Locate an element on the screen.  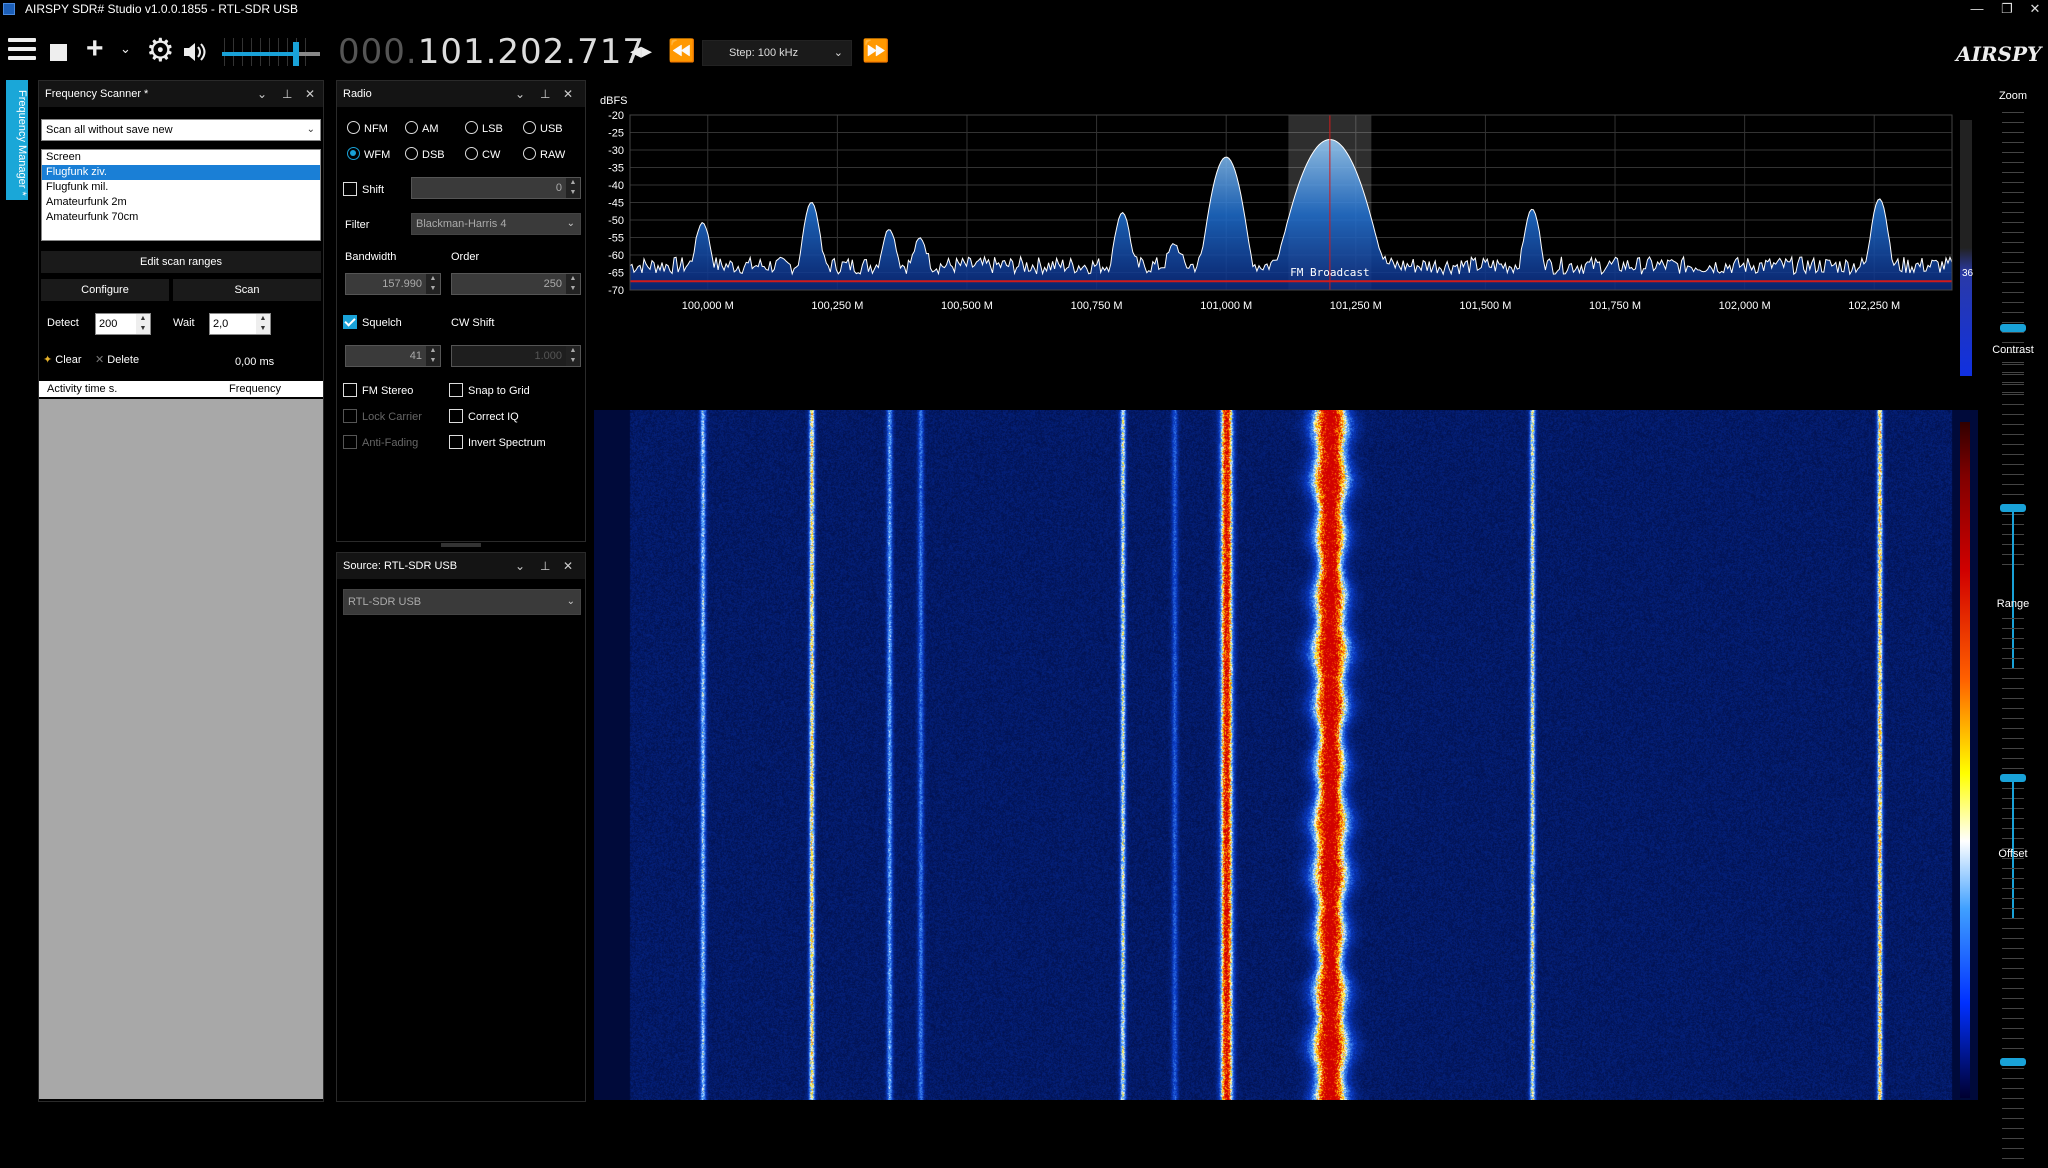
anti-fading-checkbox: Anti-Fading is located at coordinates (380, 442).